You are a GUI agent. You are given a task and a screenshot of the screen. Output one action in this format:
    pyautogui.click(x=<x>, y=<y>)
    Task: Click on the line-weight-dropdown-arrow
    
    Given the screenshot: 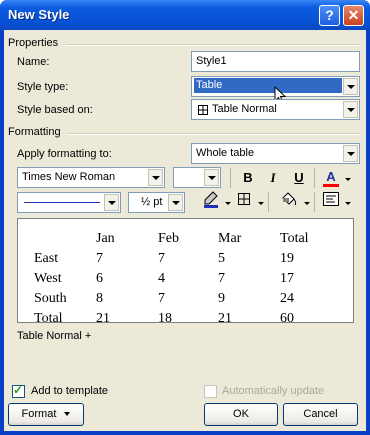 What is the action you would take?
    pyautogui.click(x=175, y=202)
    